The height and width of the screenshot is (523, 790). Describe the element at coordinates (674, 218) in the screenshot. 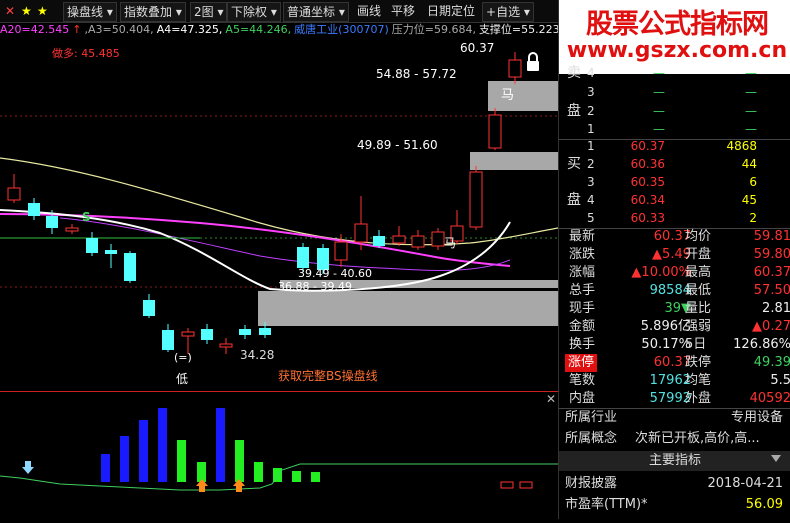

I see `buy-row: 5 60.33 2` at that location.